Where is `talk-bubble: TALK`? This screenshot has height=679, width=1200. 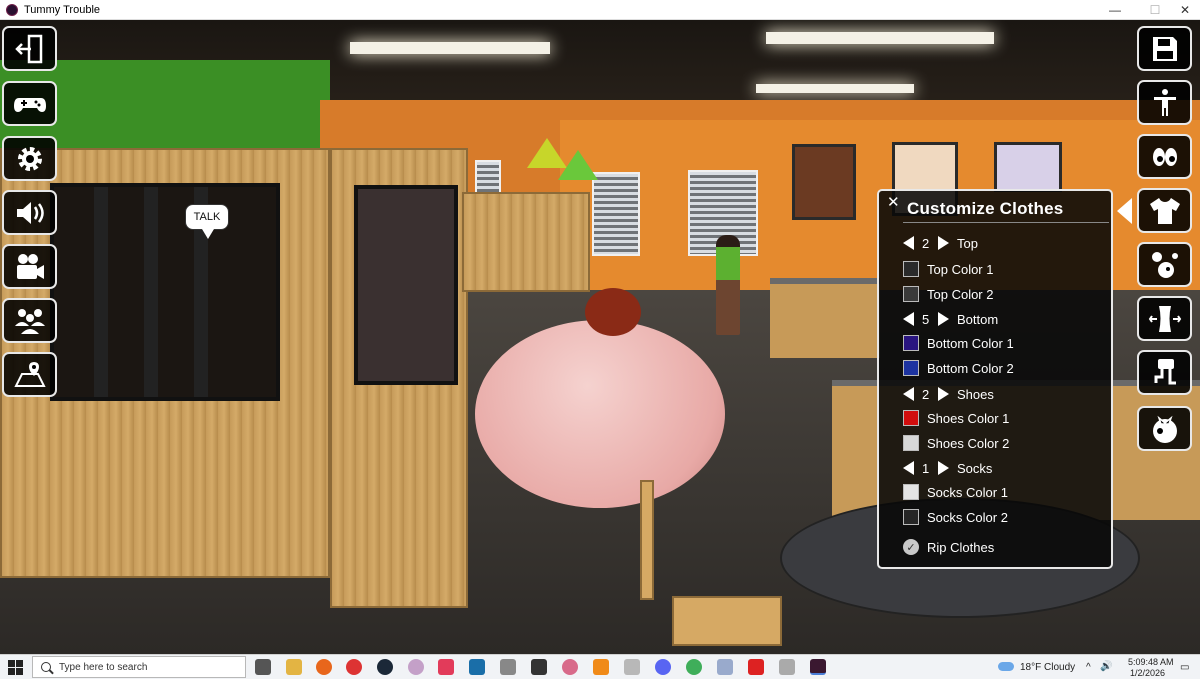 talk-bubble: TALK is located at coordinates (207, 221).